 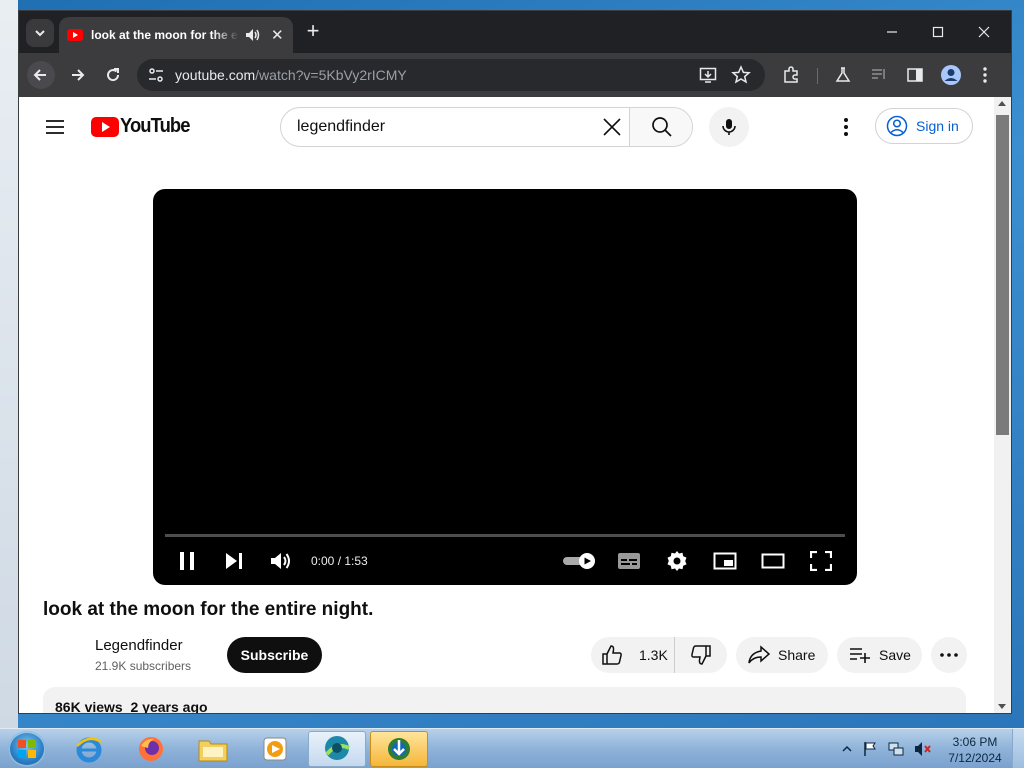 I want to click on search-icon, so click(x=661, y=127).